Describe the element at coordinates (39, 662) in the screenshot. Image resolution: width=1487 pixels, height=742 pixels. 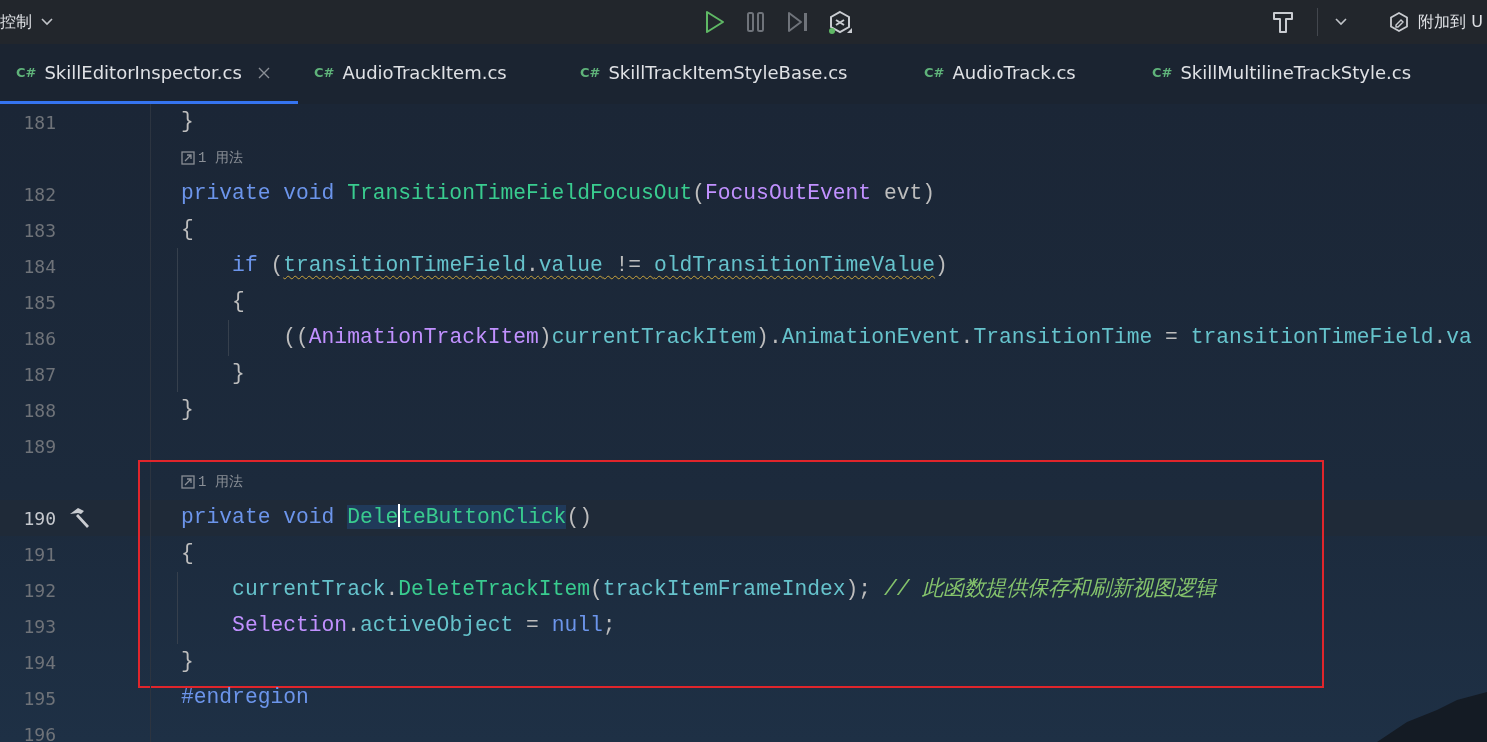
I see `line-number: 194` at that location.